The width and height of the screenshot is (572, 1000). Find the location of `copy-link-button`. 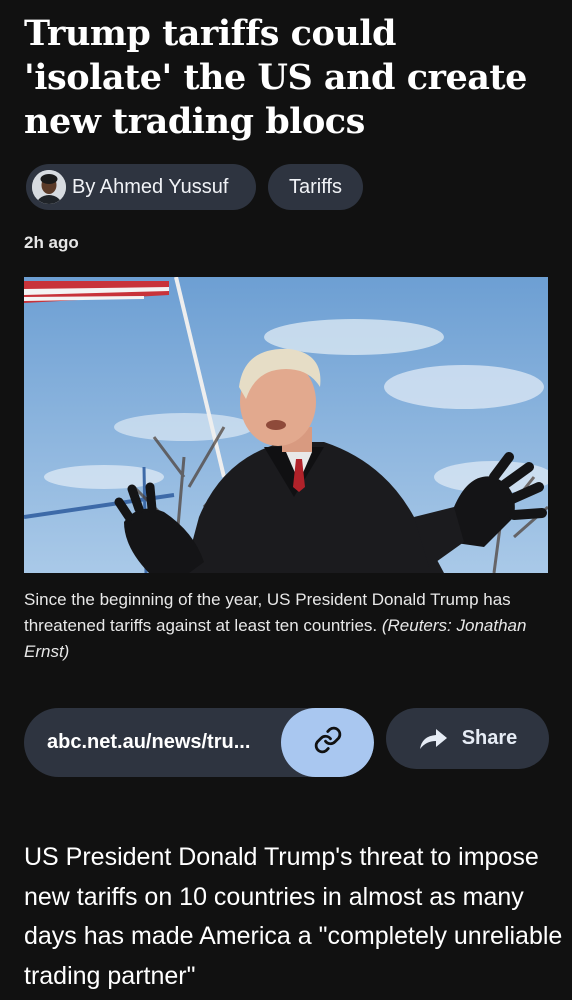

copy-link-button is located at coordinates (327, 742).